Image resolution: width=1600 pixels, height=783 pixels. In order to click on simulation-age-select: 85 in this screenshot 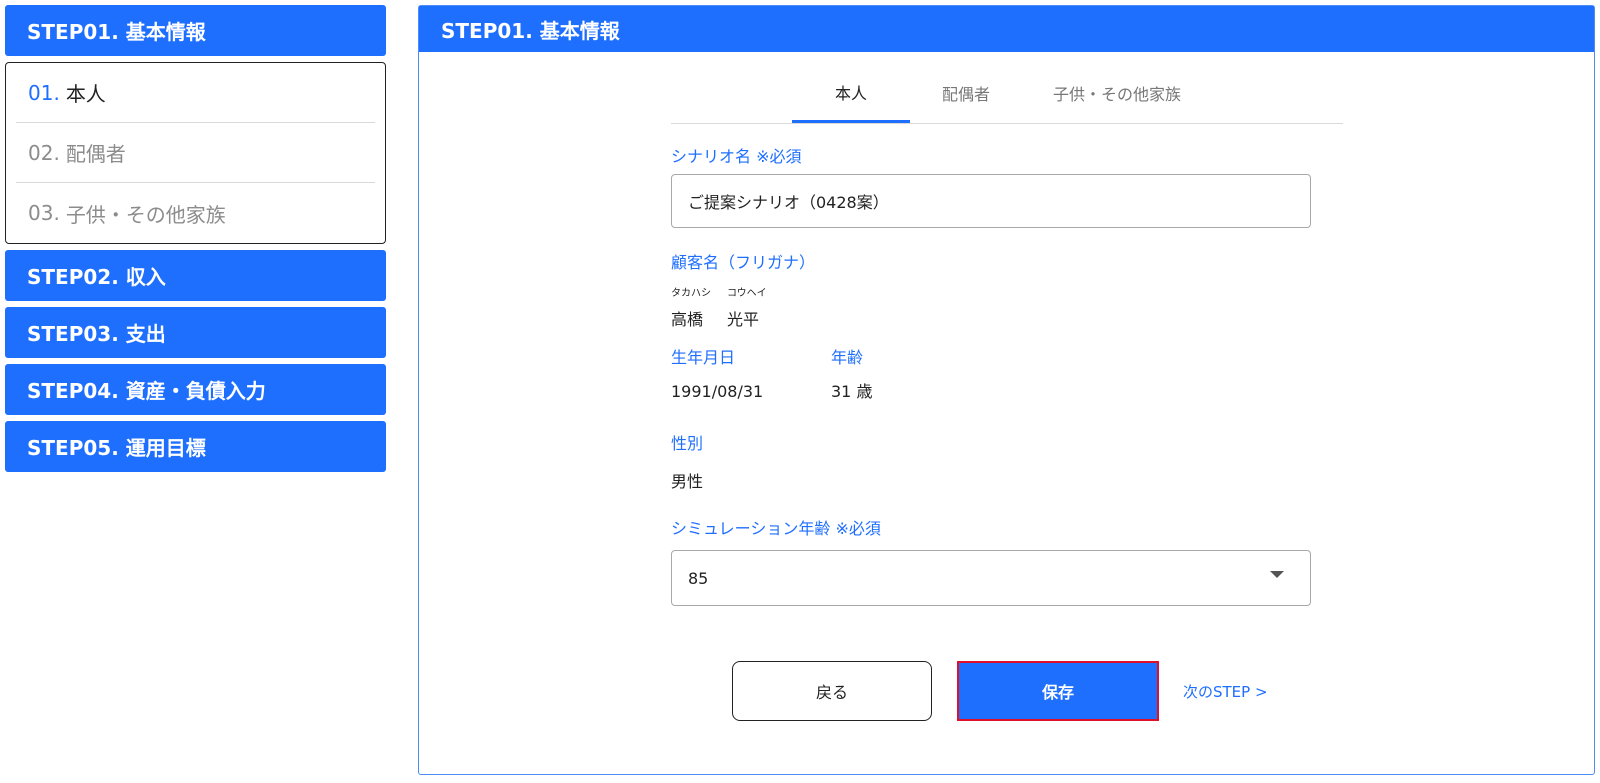, I will do `click(991, 578)`.